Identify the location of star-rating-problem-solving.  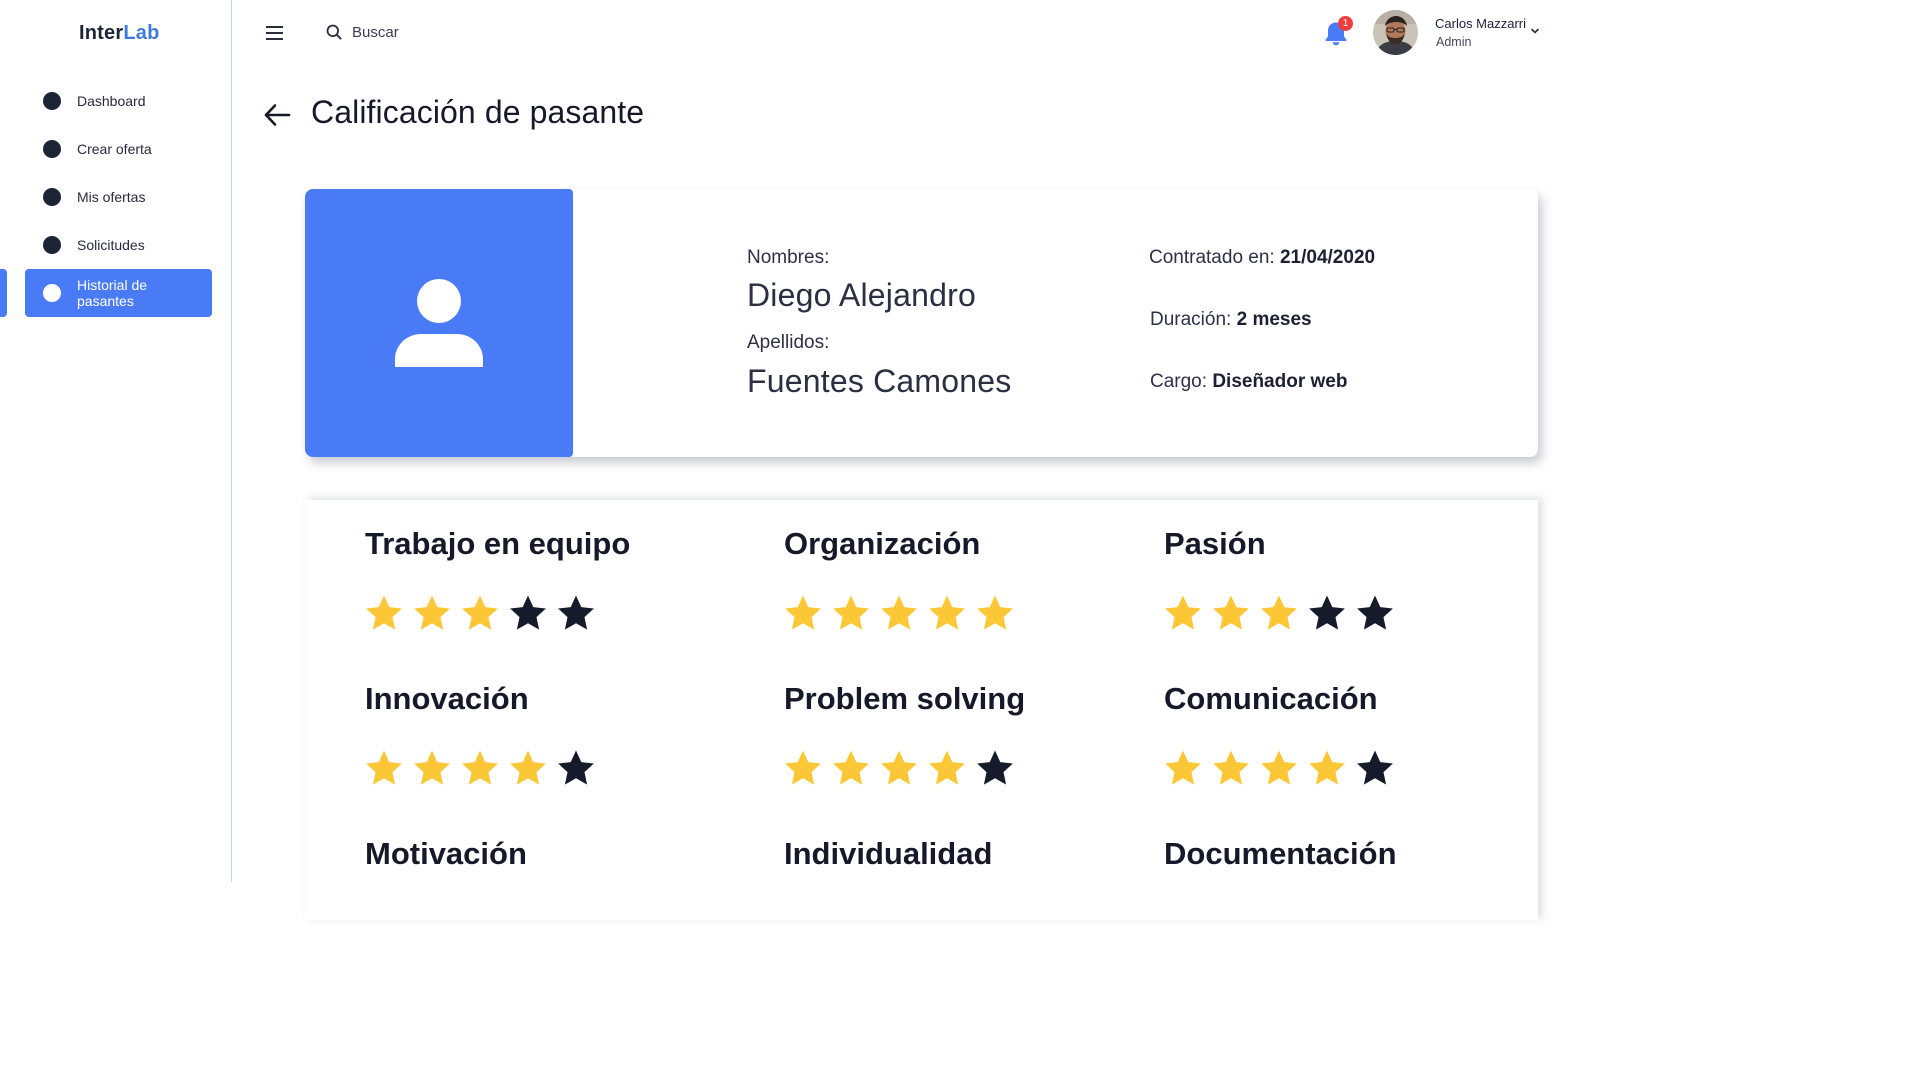
(899, 768).